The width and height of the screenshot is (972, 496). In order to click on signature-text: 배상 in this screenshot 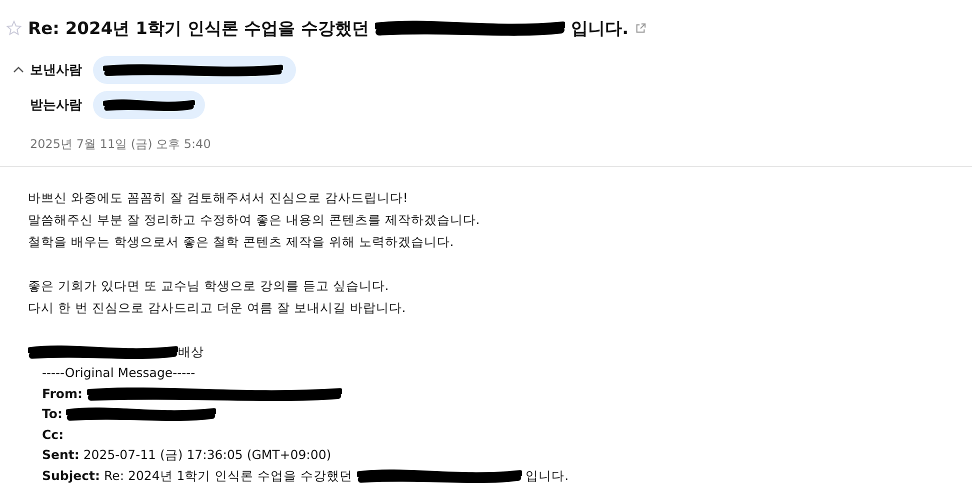, I will do `click(191, 352)`.